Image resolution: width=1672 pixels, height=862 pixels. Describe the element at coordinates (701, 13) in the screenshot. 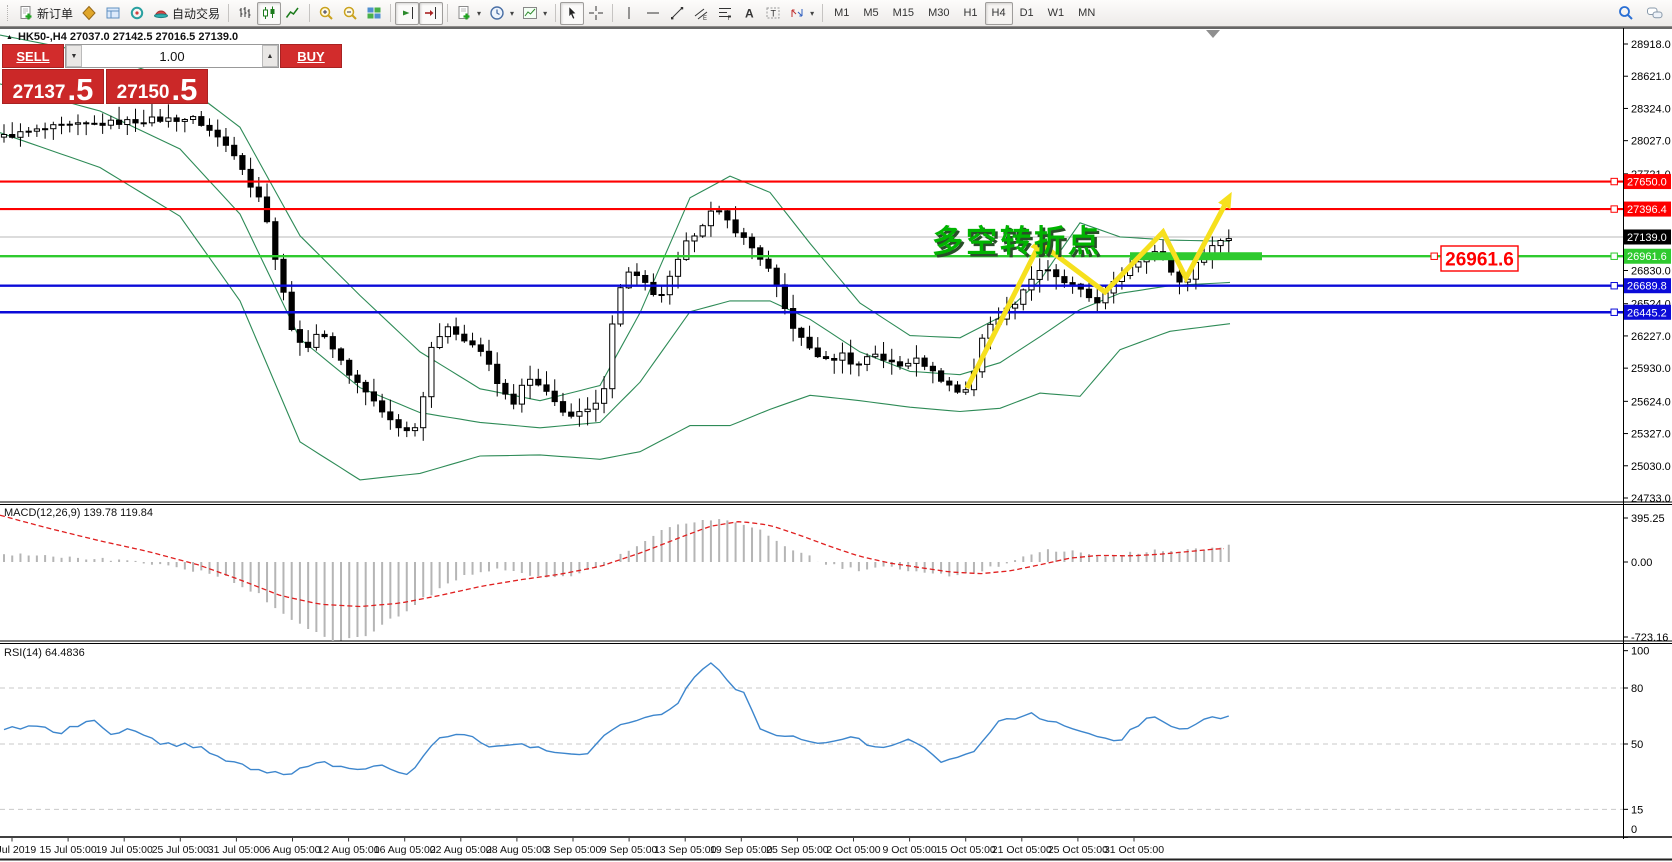

I see `equidistant-channel-button: E` at that location.